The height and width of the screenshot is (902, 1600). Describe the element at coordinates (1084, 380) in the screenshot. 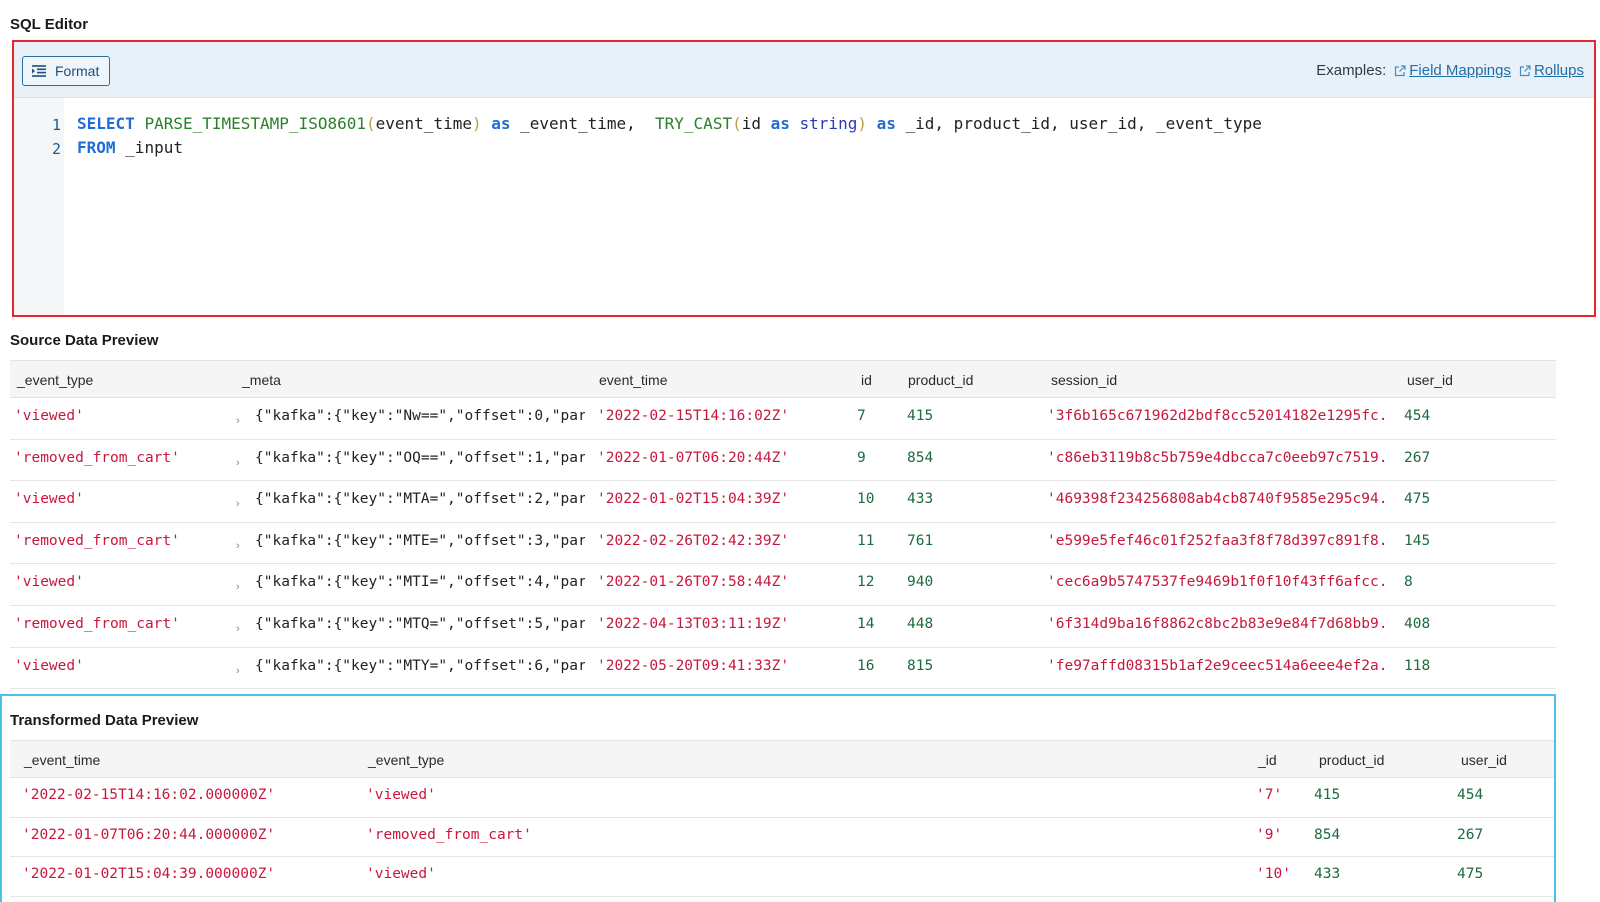

I see `column-header: session_id` at that location.